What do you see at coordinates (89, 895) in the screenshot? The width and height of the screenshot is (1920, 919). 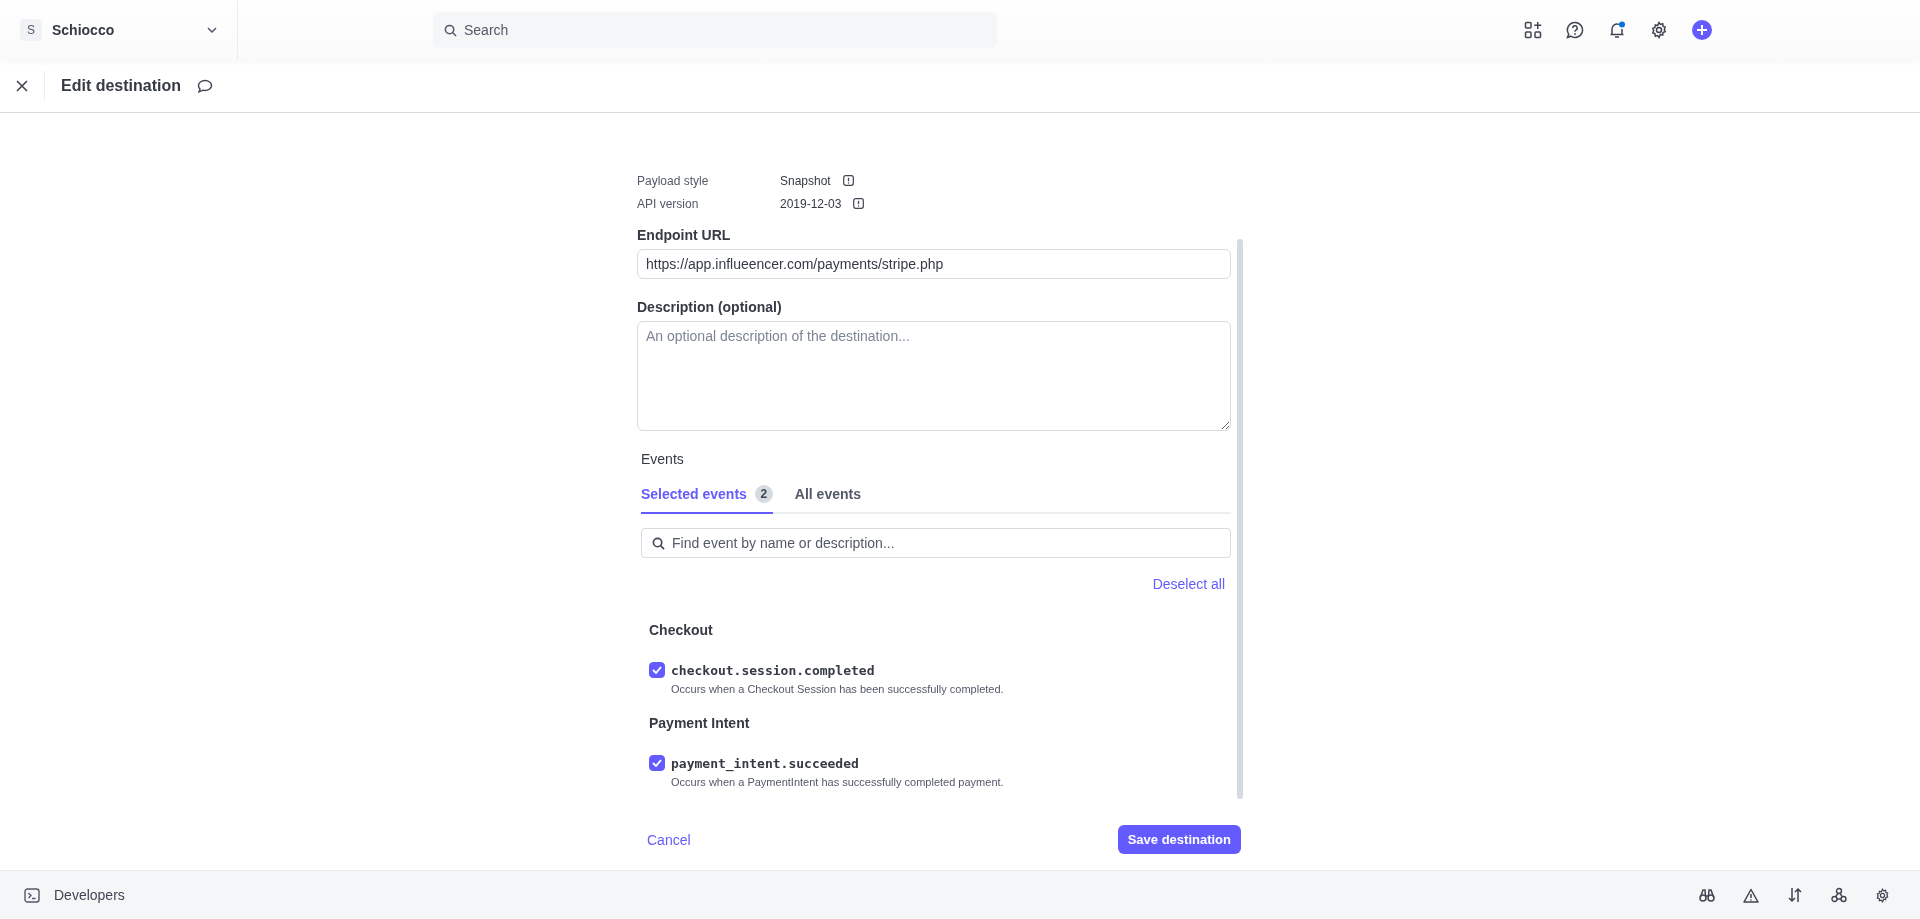 I see `developers-label: Developers` at bounding box center [89, 895].